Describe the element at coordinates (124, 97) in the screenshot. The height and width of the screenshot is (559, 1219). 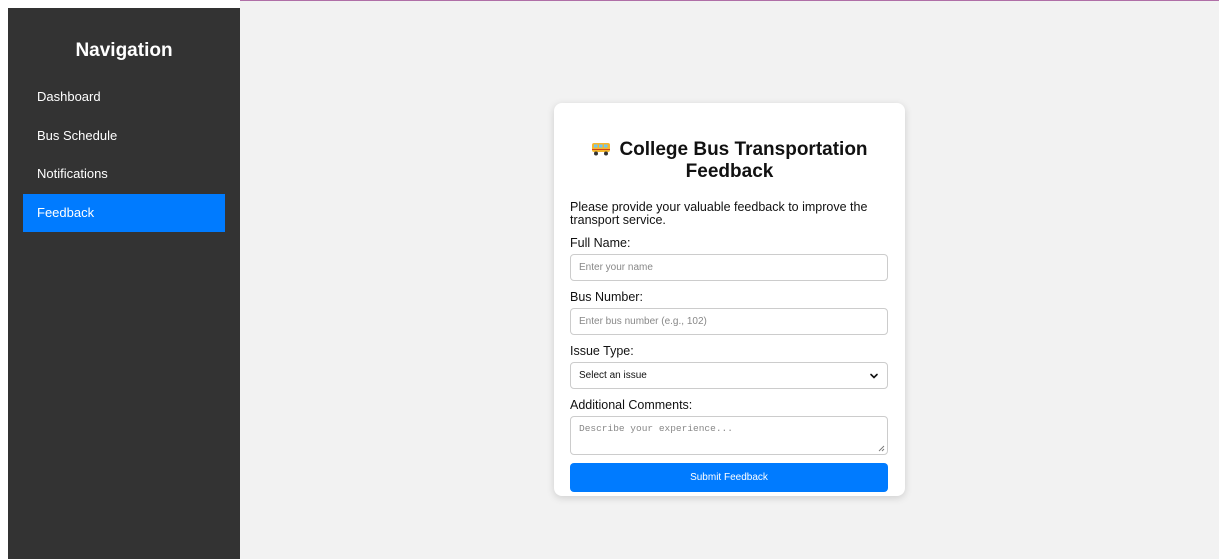
I see `sidebar-item-dashboard: Dashboard` at that location.